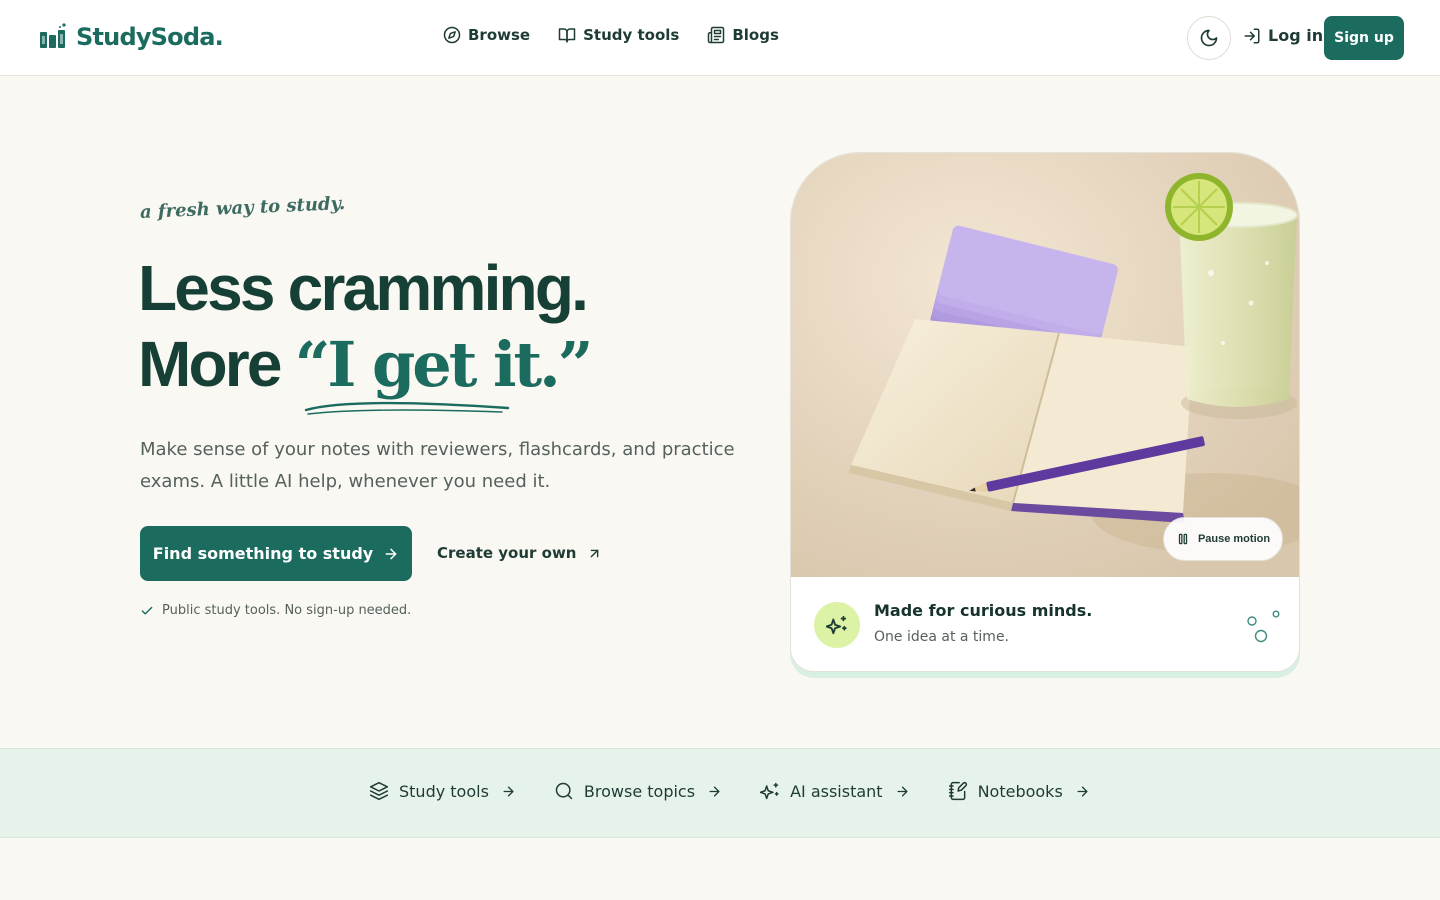  I want to click on find-study-label: Find something to study, so click(263, 553).